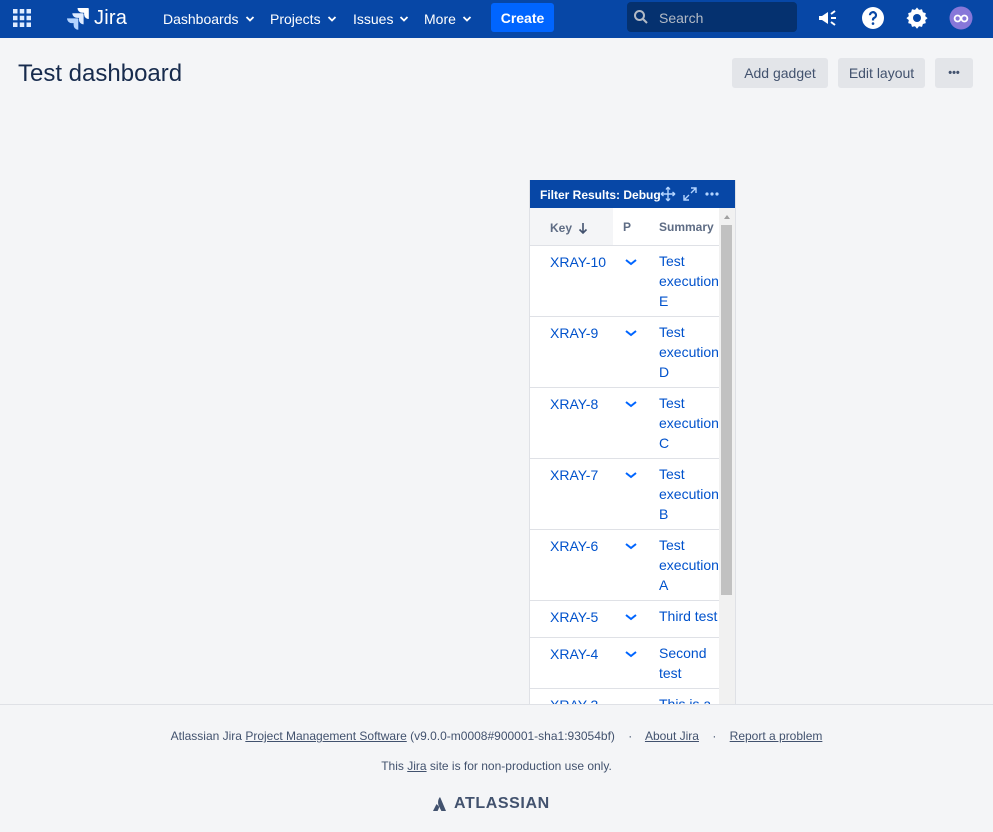 This screenshot has width=993, height=832. What do you see at coordinates (828, 18) in the screenshot?
I see `notifications-megaphone-icon` at bounding box center [828, 18].